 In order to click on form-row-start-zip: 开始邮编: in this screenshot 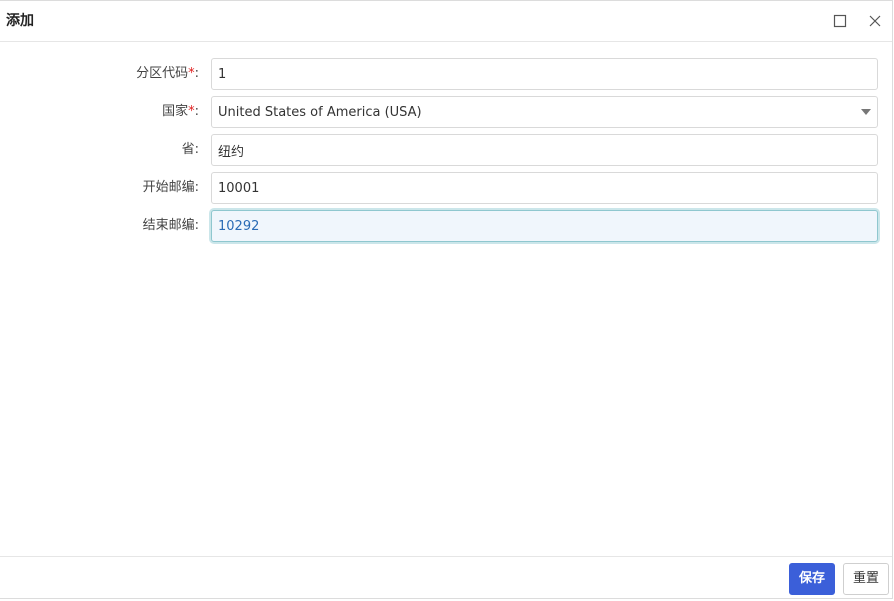, I will do `click(446, 188)`.